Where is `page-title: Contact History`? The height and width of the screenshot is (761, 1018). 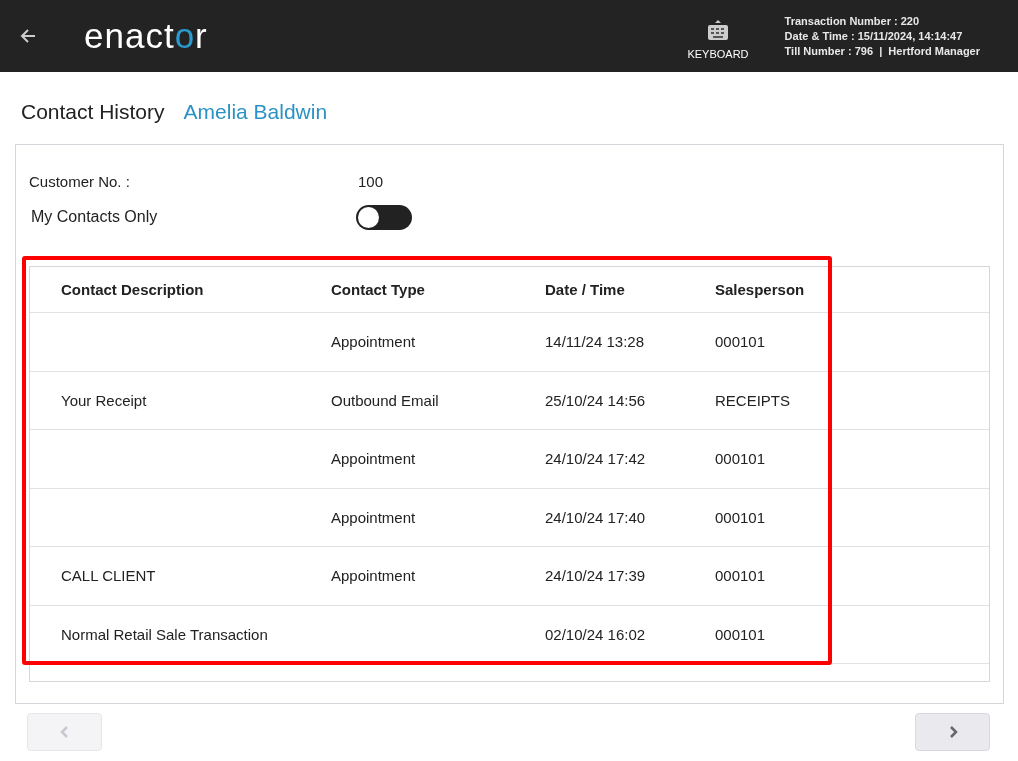
page-title: Contact History is located at coordinates (93, 112).